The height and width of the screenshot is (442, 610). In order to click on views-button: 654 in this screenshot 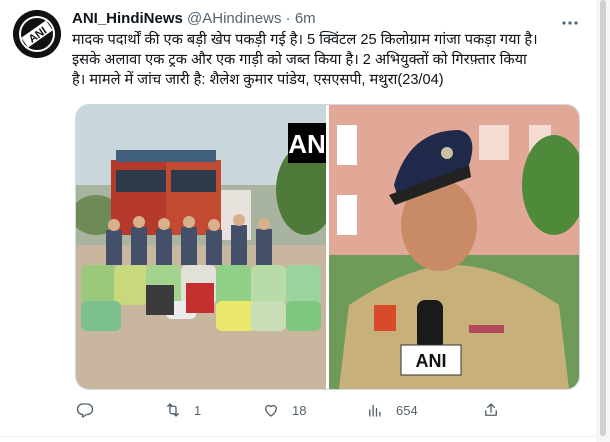, I will do `click(392, 410)`.